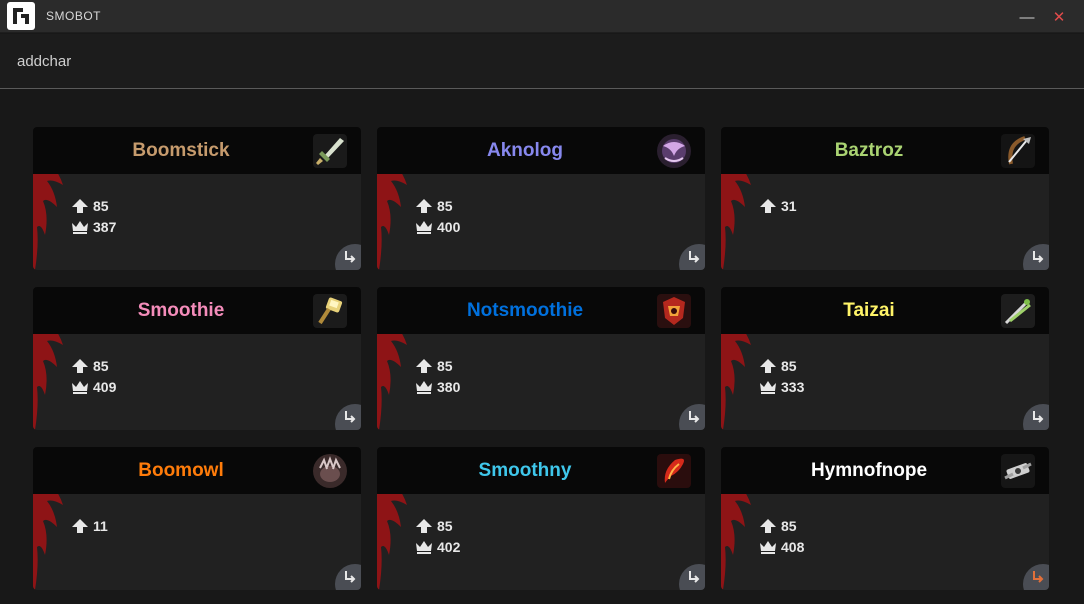 This screenshot has width=1084, height=604. I want to click on level-value: 31, so click(789, 205).